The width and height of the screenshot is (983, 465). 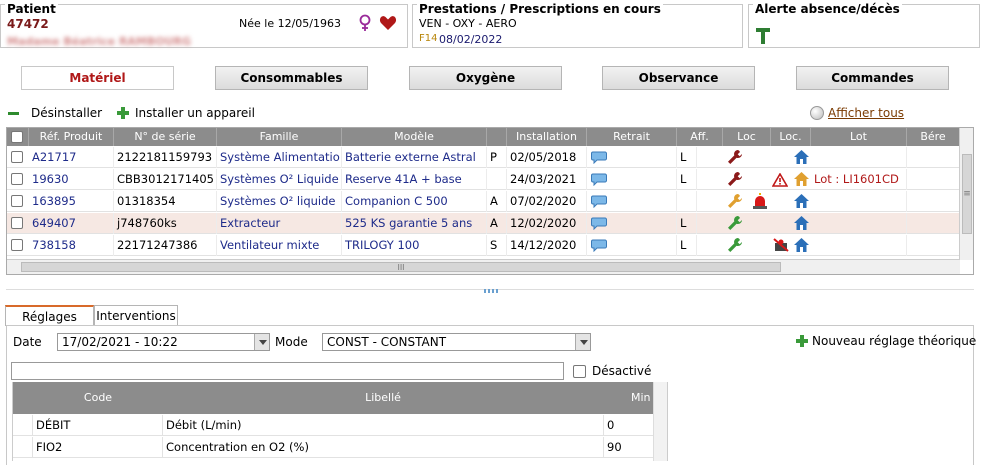 I want to click on new-setting-button: Nouveau réglage théorique, so click(x=886, y=341).